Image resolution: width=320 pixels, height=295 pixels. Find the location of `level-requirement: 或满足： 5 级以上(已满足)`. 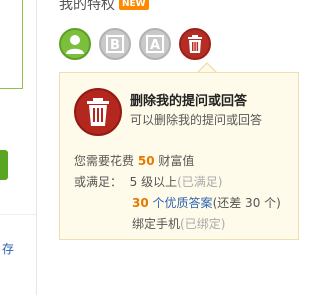

level-requirement: 或满足： 5 级以上(已满足) is located at coordinates (148, 181).